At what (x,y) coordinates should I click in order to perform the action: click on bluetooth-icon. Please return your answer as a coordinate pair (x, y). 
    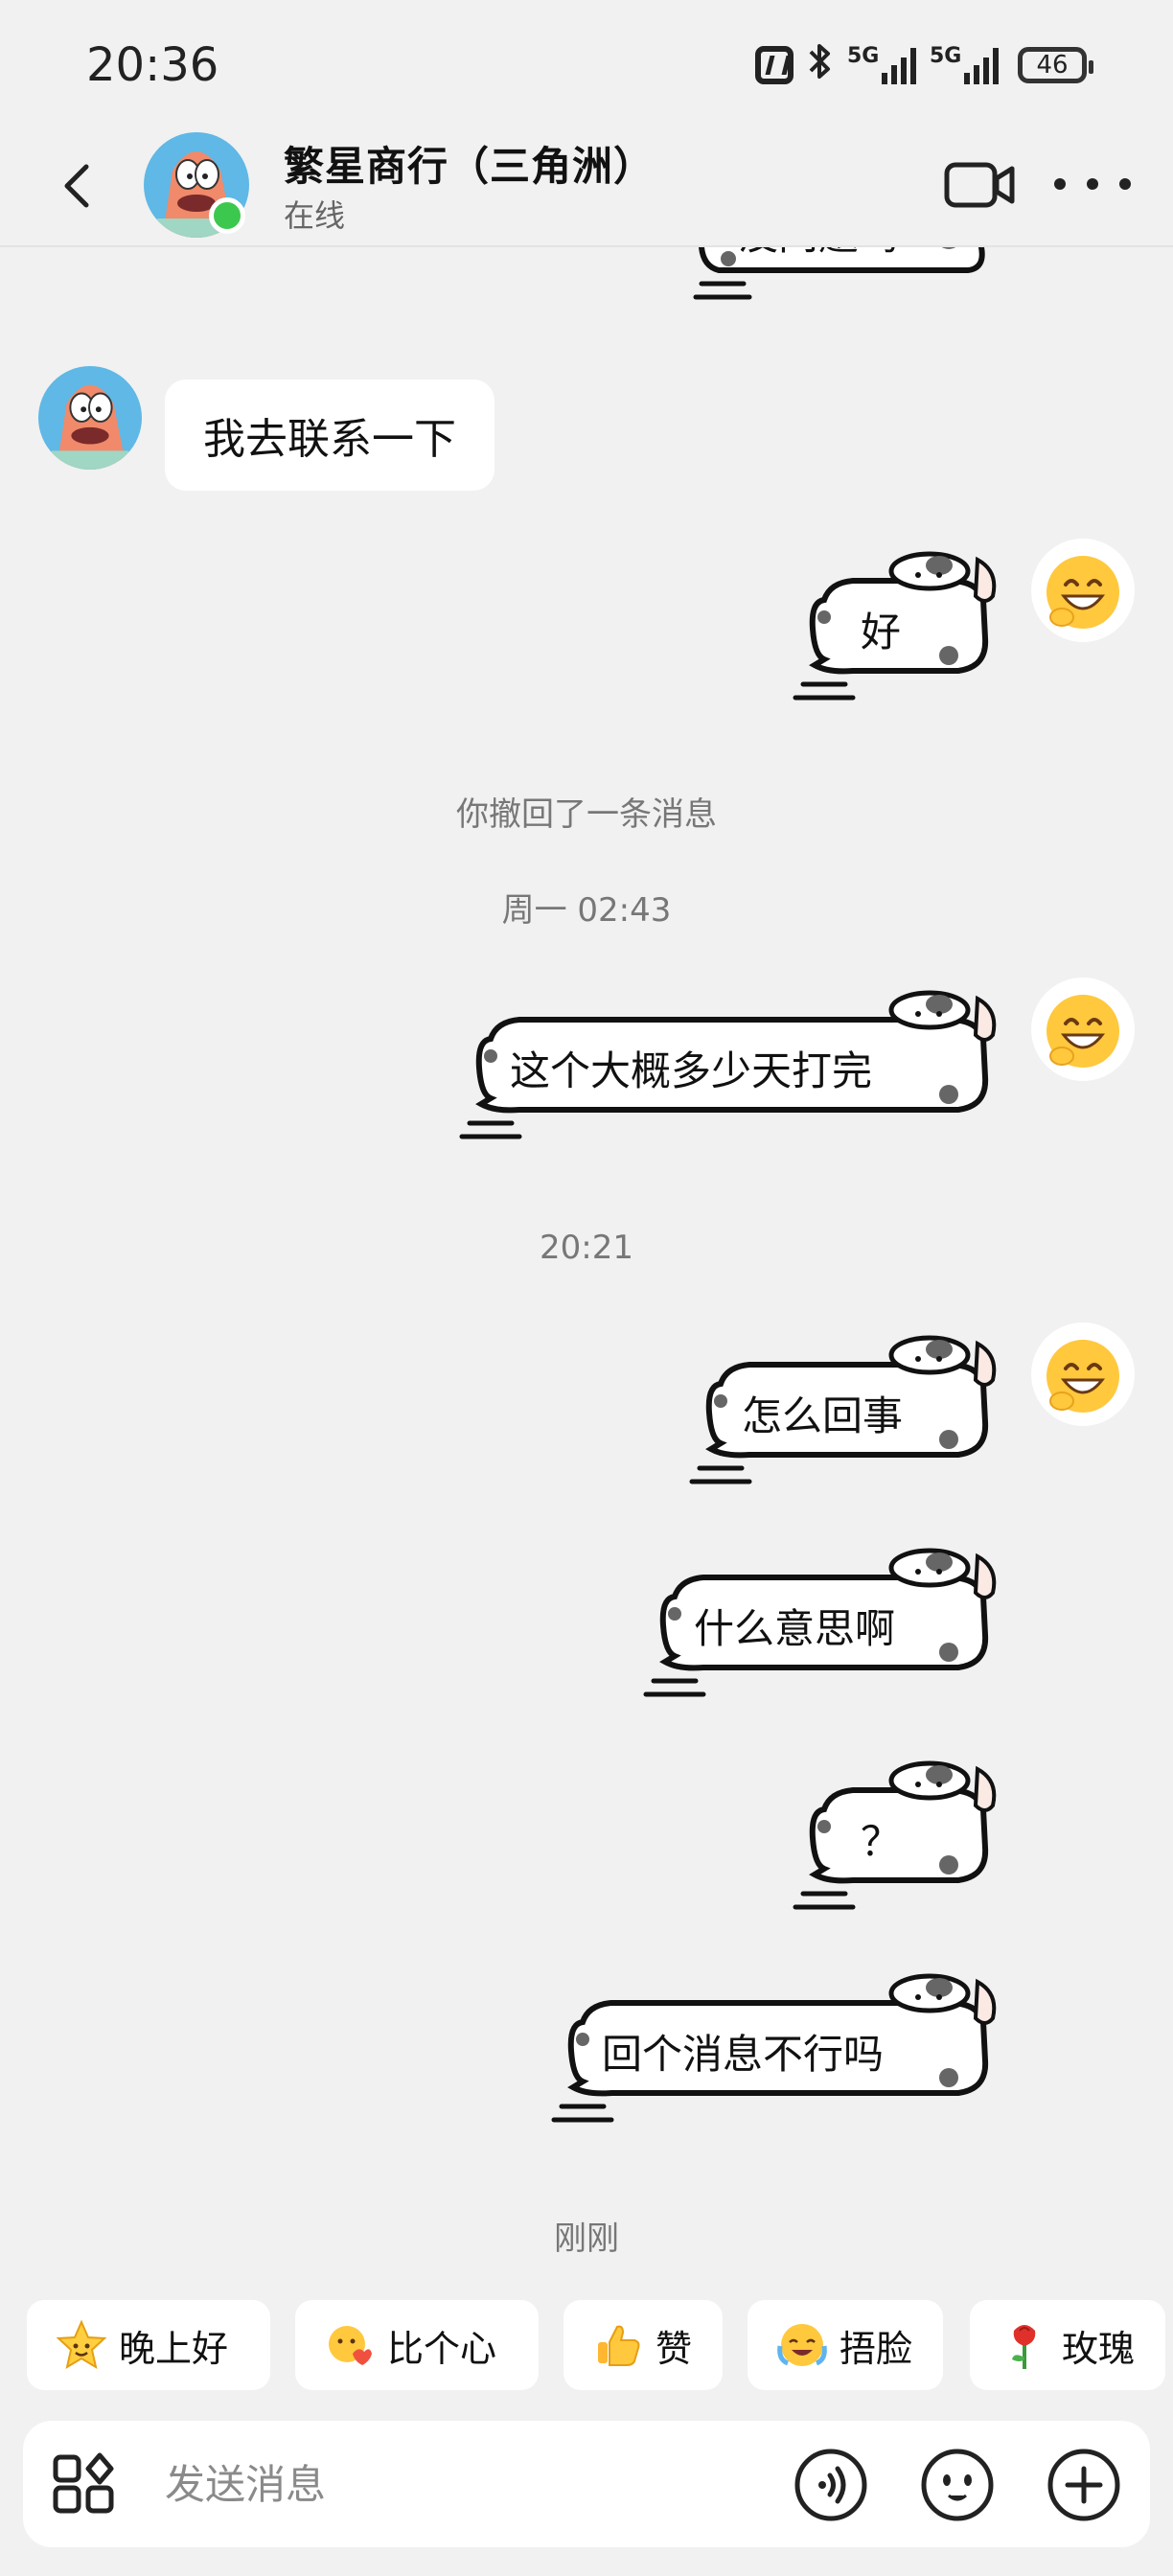
    Looking at the image, I should click on (820, 65).